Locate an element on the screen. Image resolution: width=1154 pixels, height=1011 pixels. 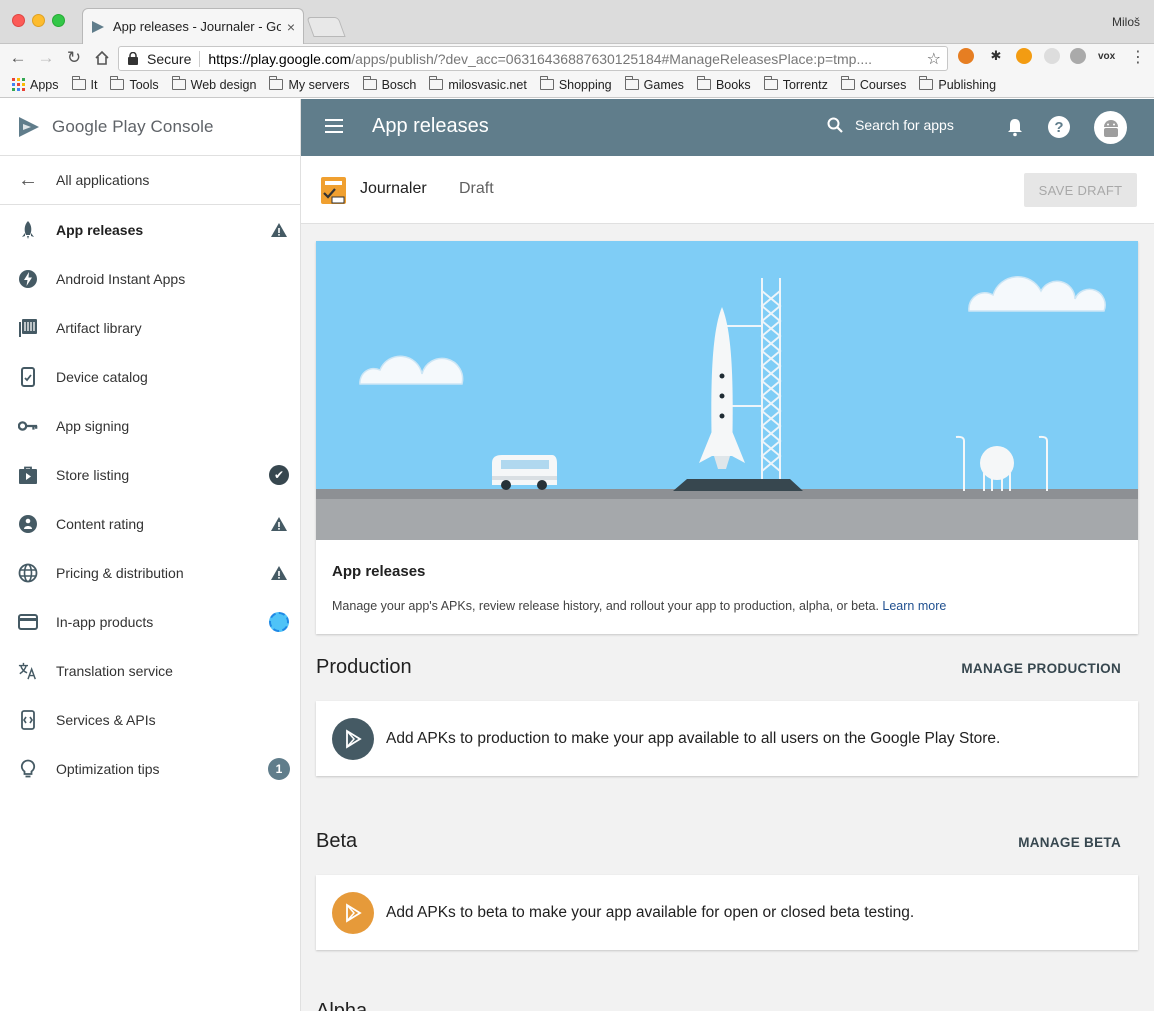
secure-label: Secure is located at coordinates (169, 58).